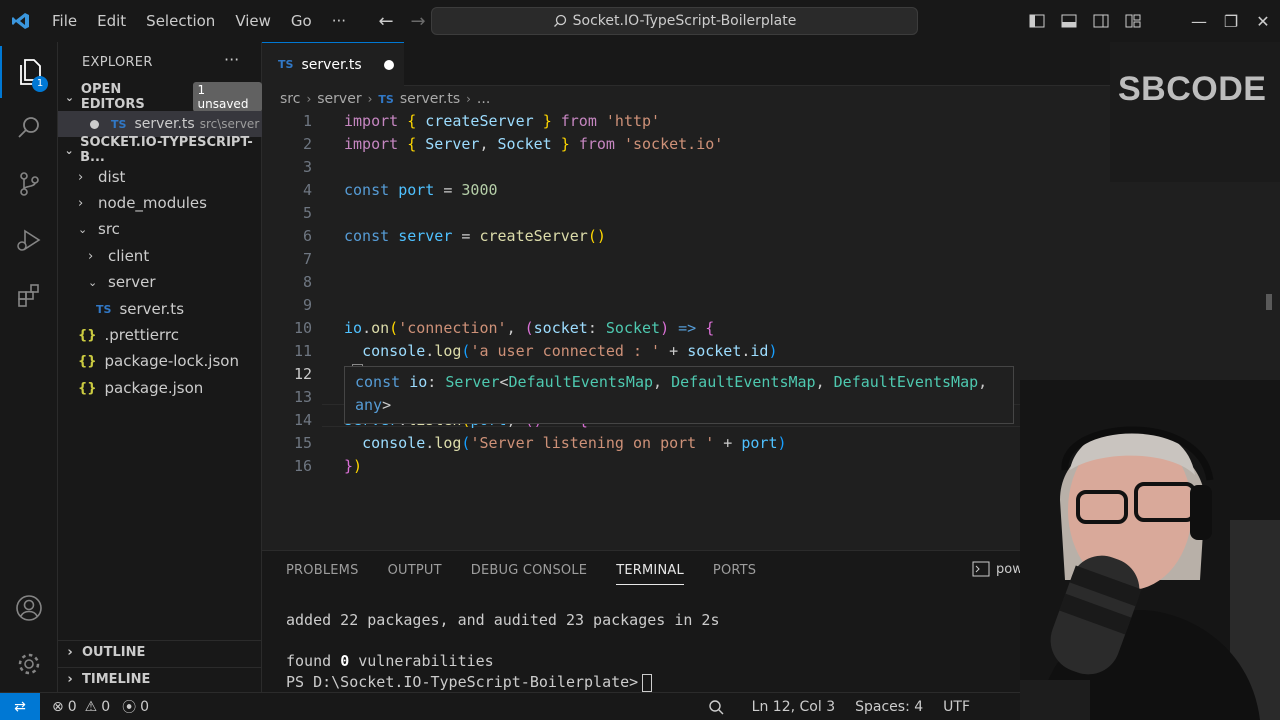 This screenshot has height=720, width=1280. Describe the element at coordinates (345, 661) in the screenshot. I see `vulnerability-count: 0` at that location.